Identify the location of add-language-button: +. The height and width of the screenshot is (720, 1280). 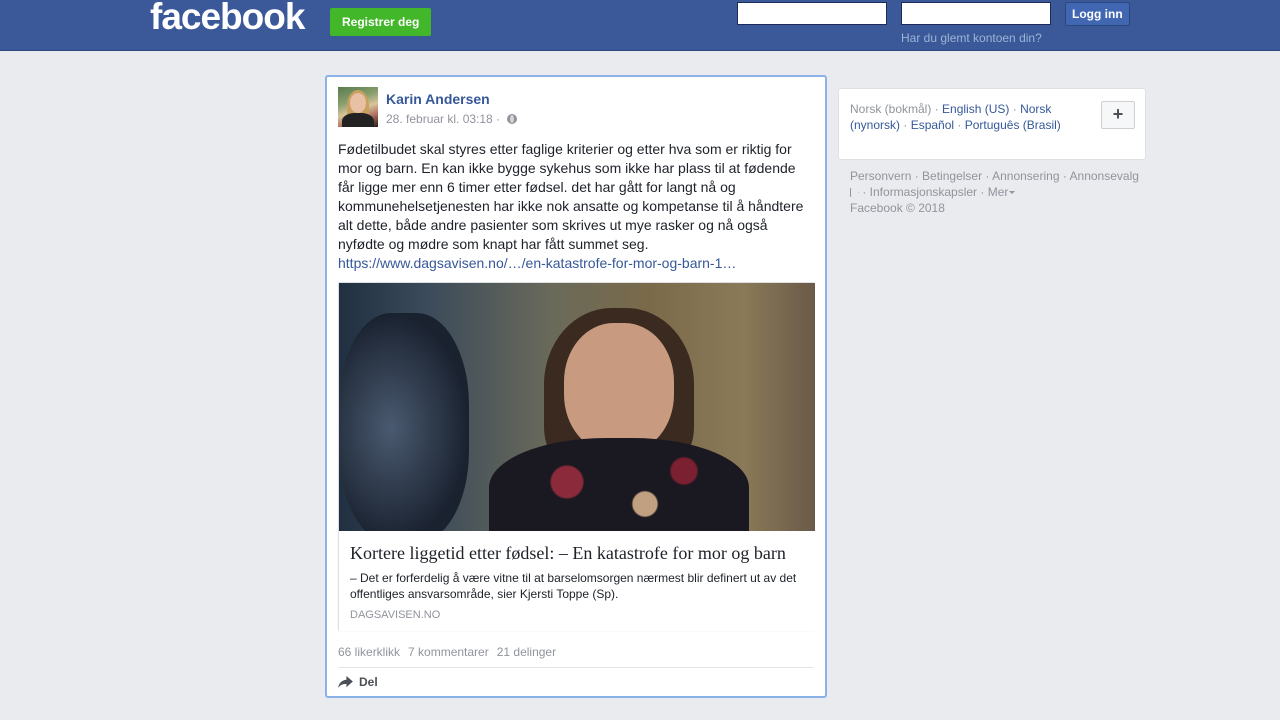
(1118, 115).